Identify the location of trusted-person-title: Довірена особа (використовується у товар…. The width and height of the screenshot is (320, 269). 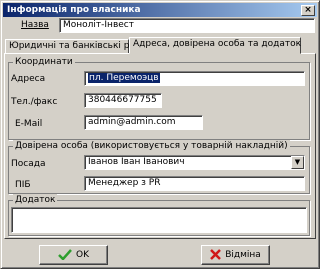
(151, 146).